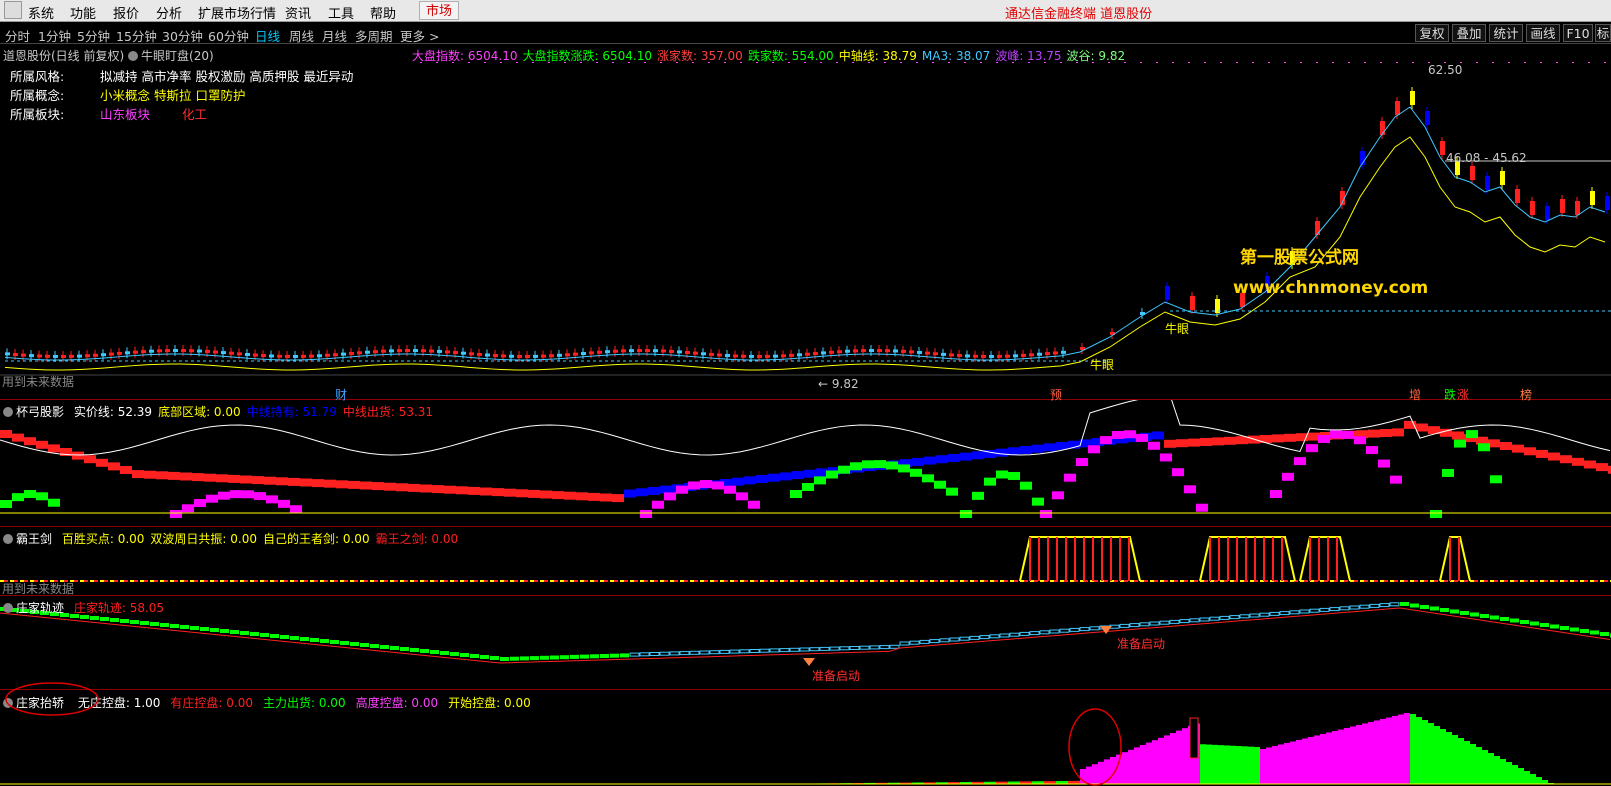 The height and width of the screenshot is (786, 1611). What do you see at coordinates (1177, 329) in the screenshot?
I see `niuyan-label: 牛眼` at bounding box center [1177, 329].